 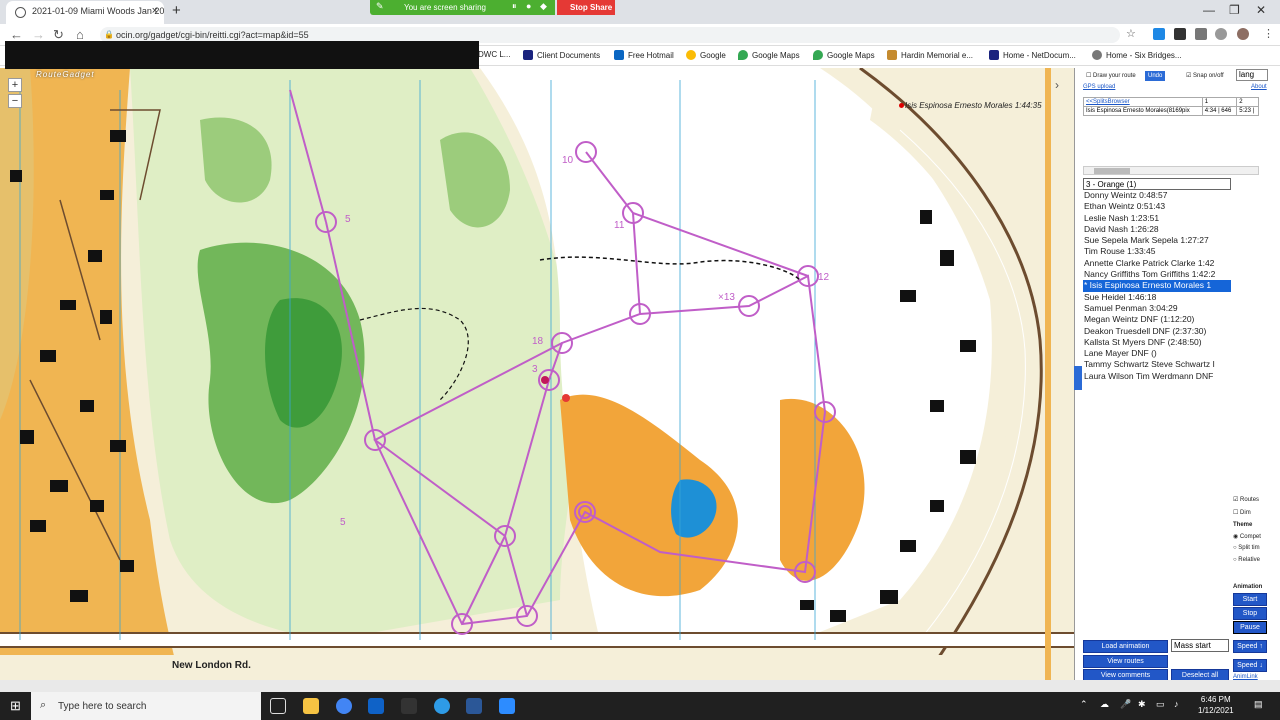 I want to click on mic-icon: ●, so click(x=528, y=6).